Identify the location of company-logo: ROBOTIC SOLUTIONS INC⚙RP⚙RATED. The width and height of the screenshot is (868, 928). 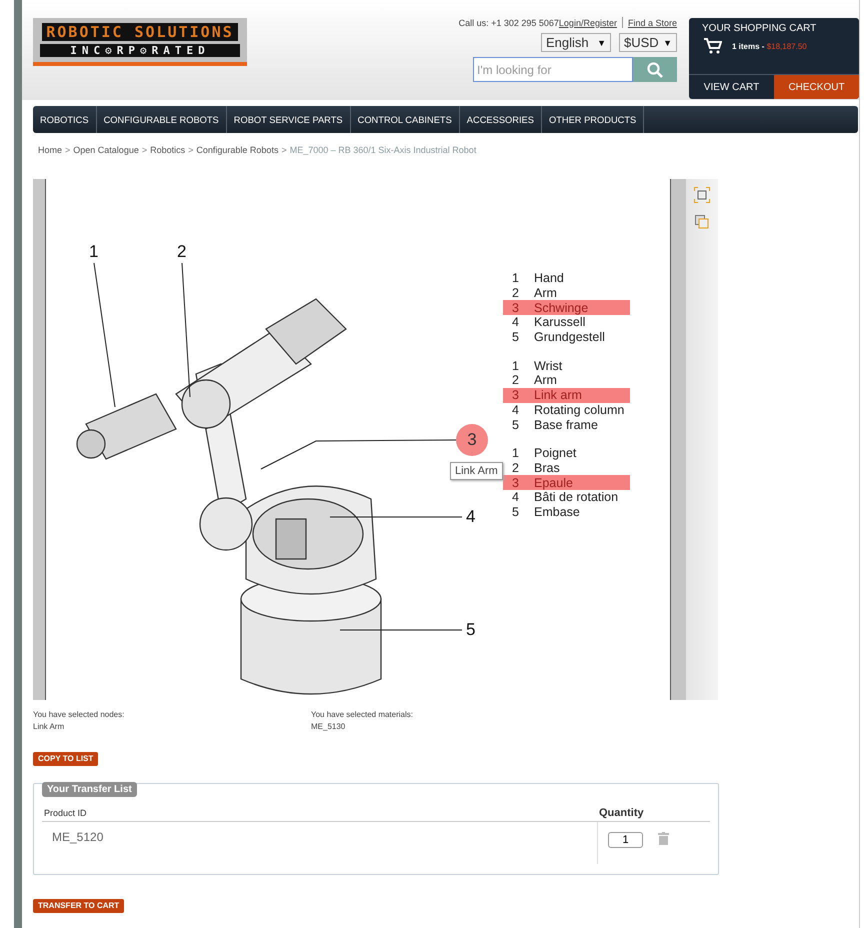
(140, 42).